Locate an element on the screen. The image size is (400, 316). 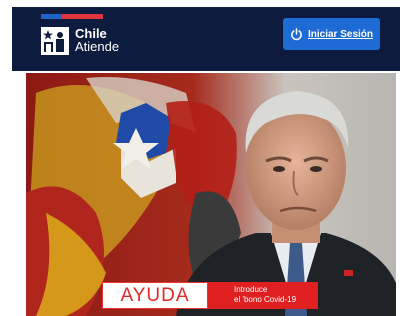
flag-stripe is located at coordinates (72, 16).